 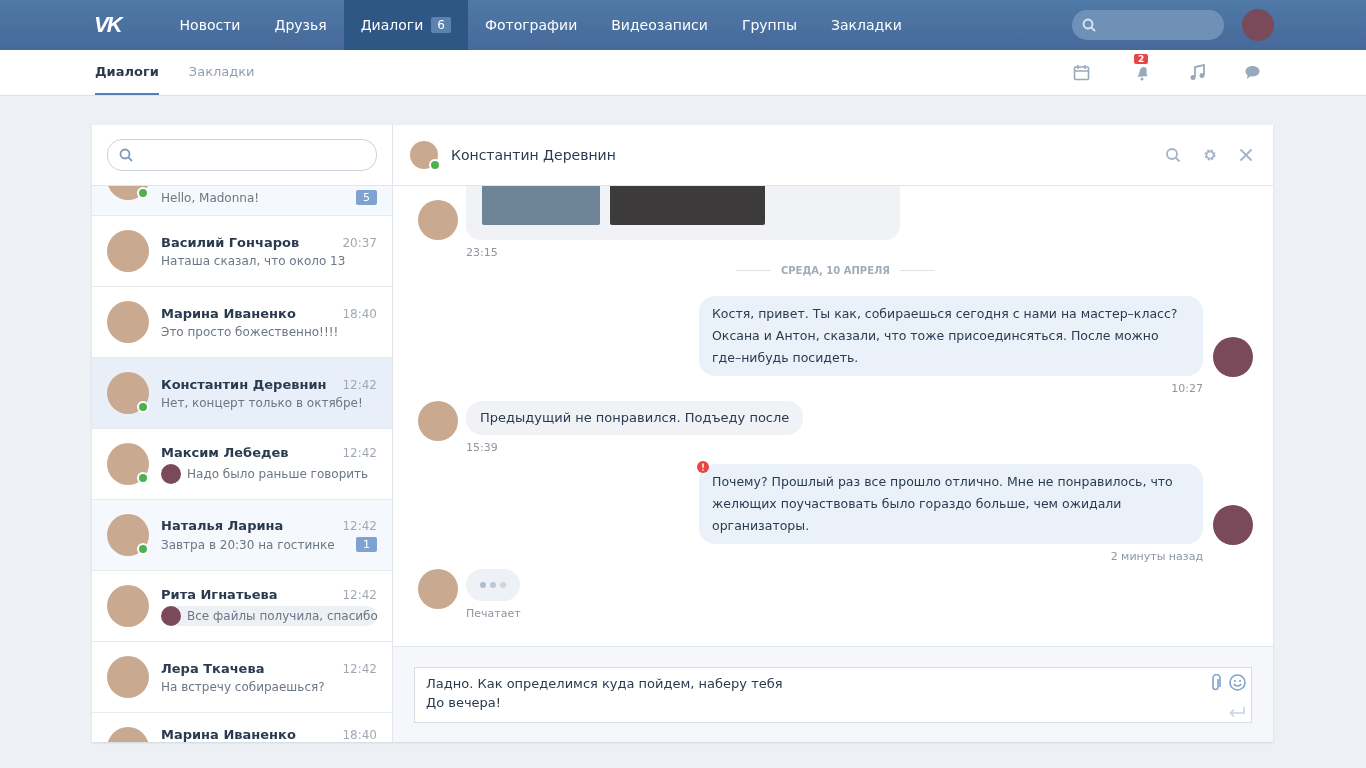 What do you see at coordinates (1081, 72) in the screenshot?
I see `calendar-icon` at bounding box center [1081, 72].